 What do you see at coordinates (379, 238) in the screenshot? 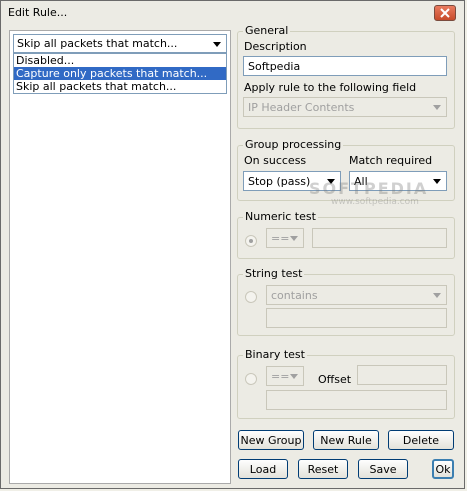
I see `numeric-value-input` at bounding box center [379, 238].